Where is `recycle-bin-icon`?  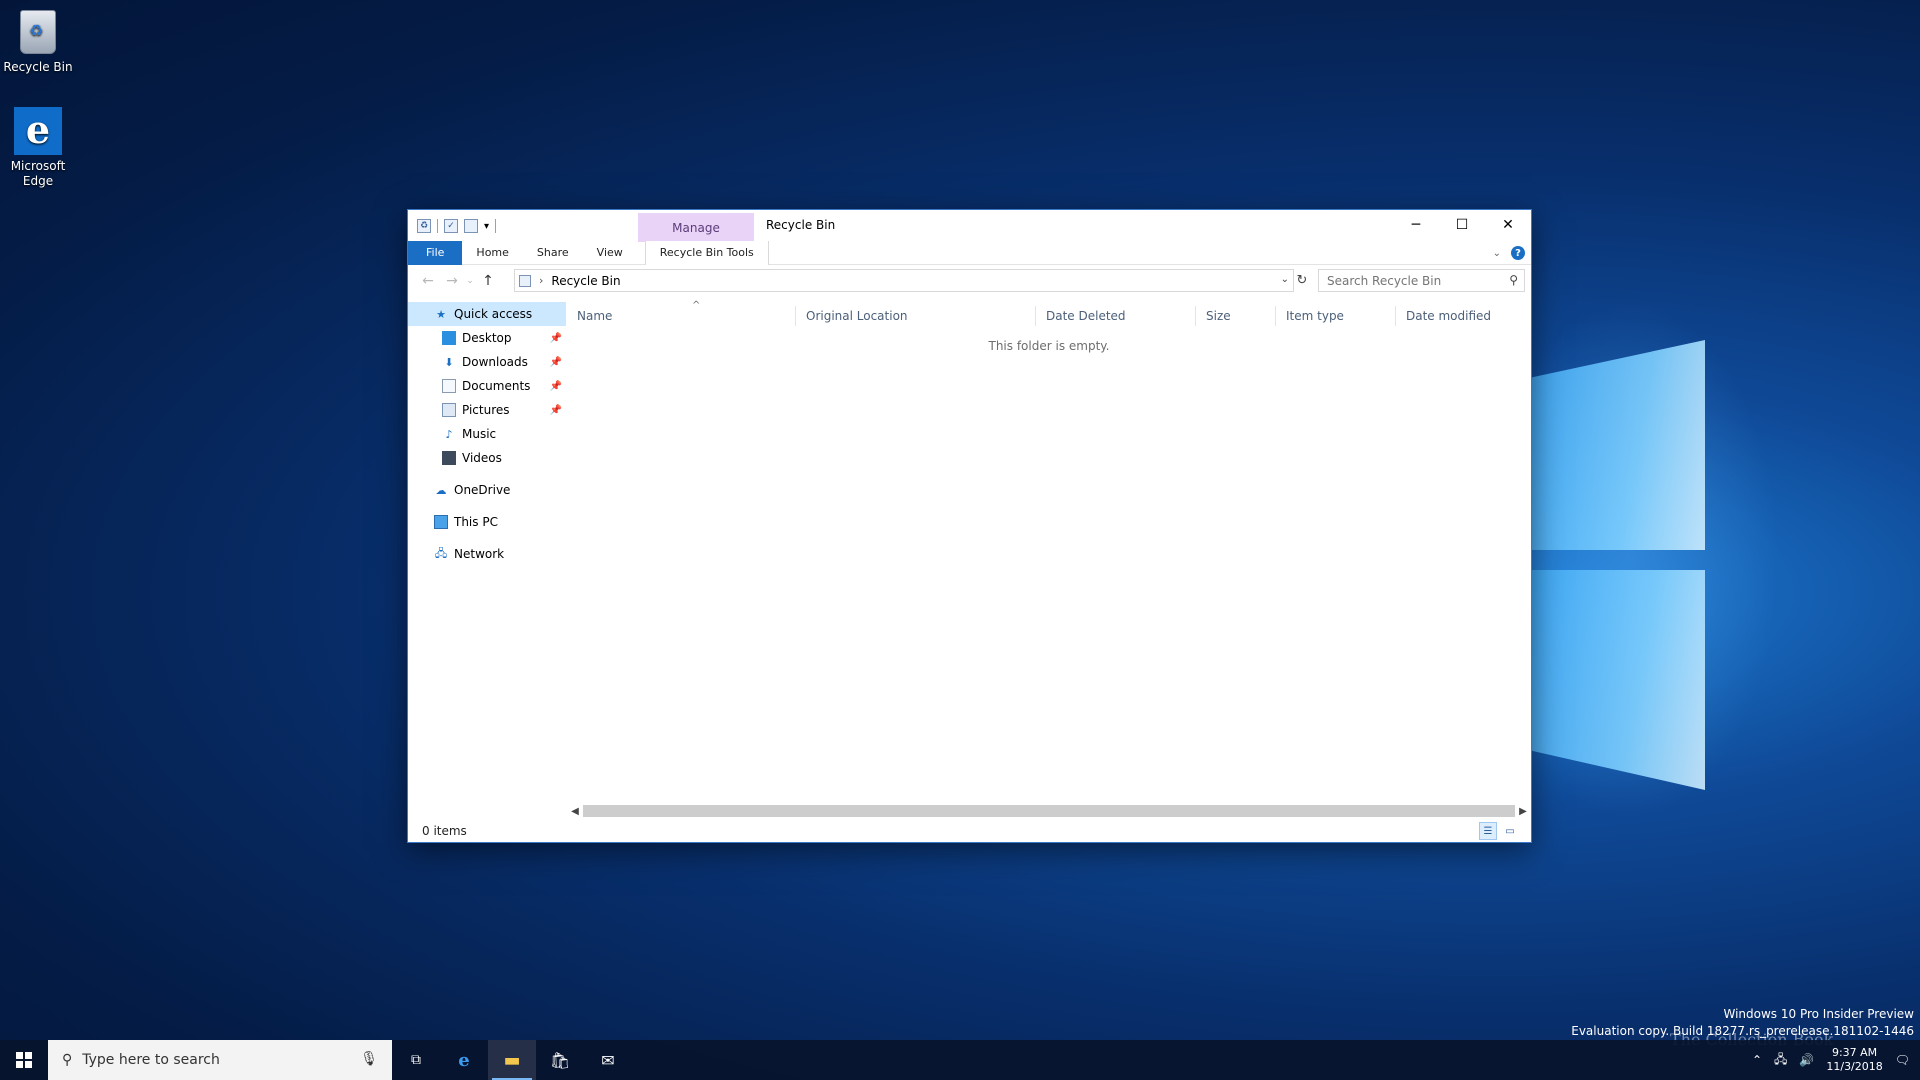 recycle-bin-icon is located at coordinates (38, 32).